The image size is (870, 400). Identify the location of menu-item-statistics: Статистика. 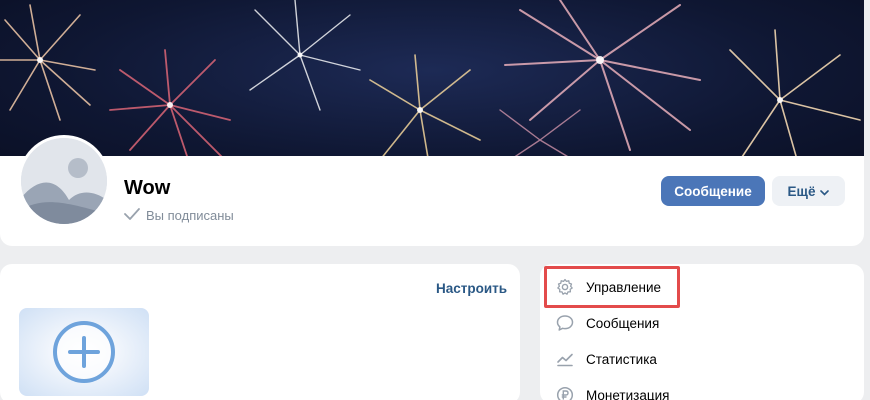
(606, 359).